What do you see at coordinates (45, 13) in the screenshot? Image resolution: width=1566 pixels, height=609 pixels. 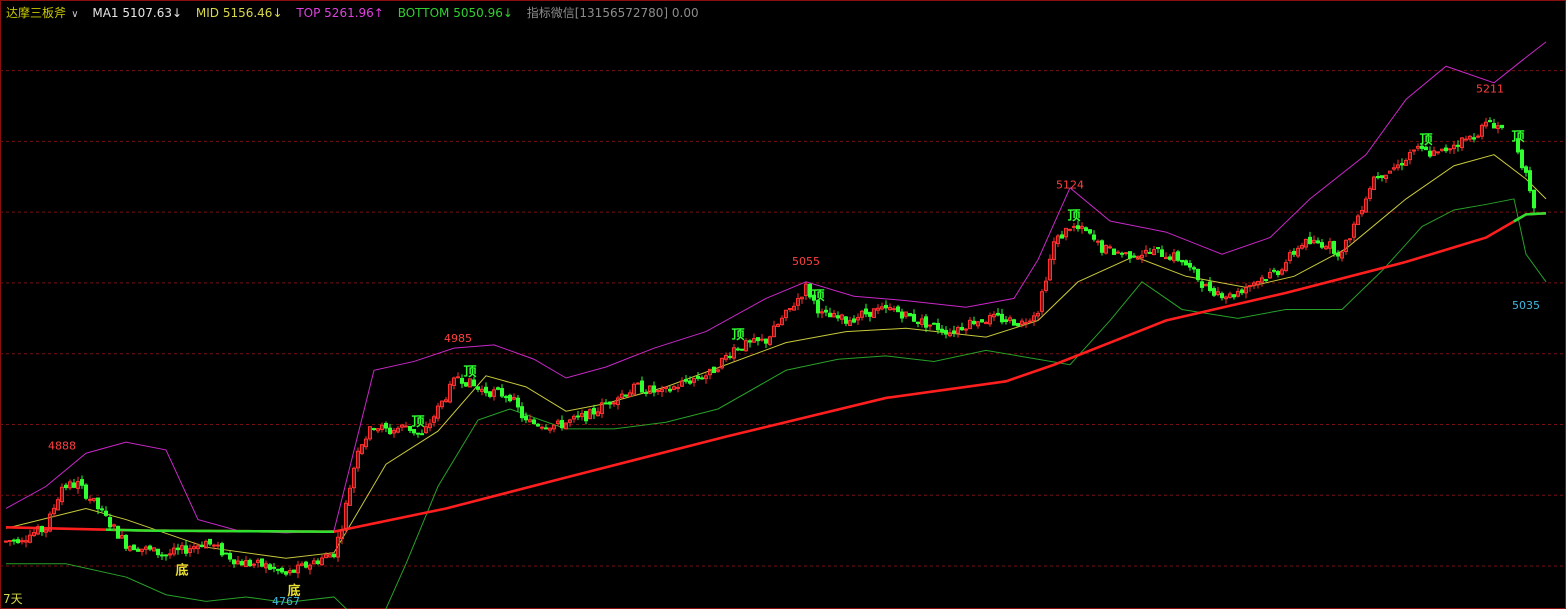 I see `indicator-name: 达摩三板斧 ∨` at bounding box center [45, 13].